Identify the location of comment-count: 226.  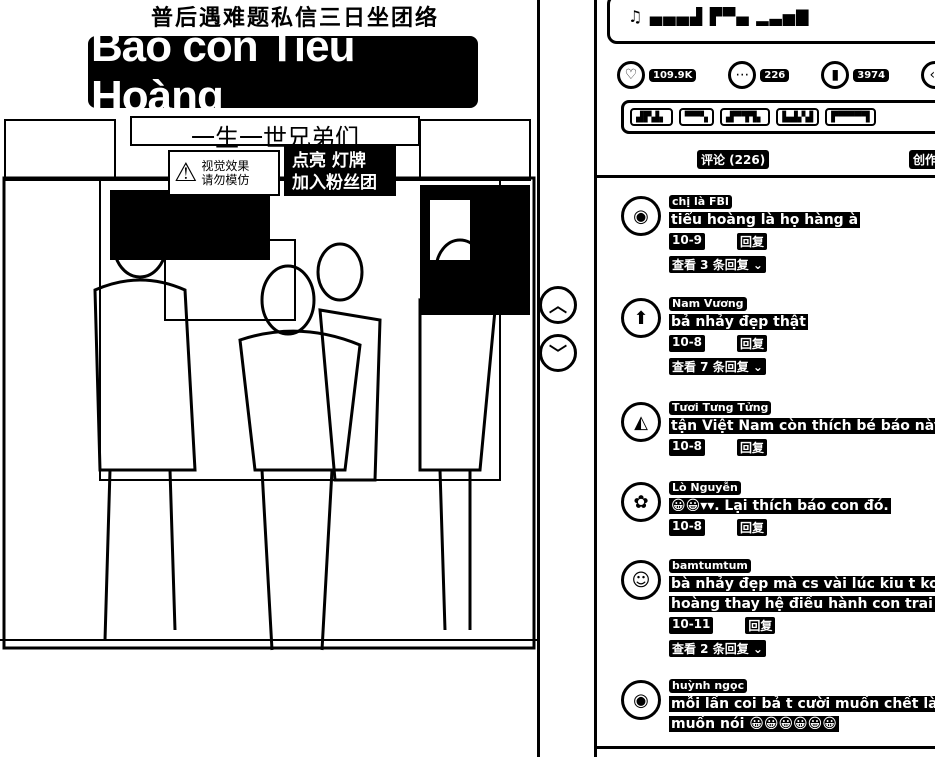
(775, 75).